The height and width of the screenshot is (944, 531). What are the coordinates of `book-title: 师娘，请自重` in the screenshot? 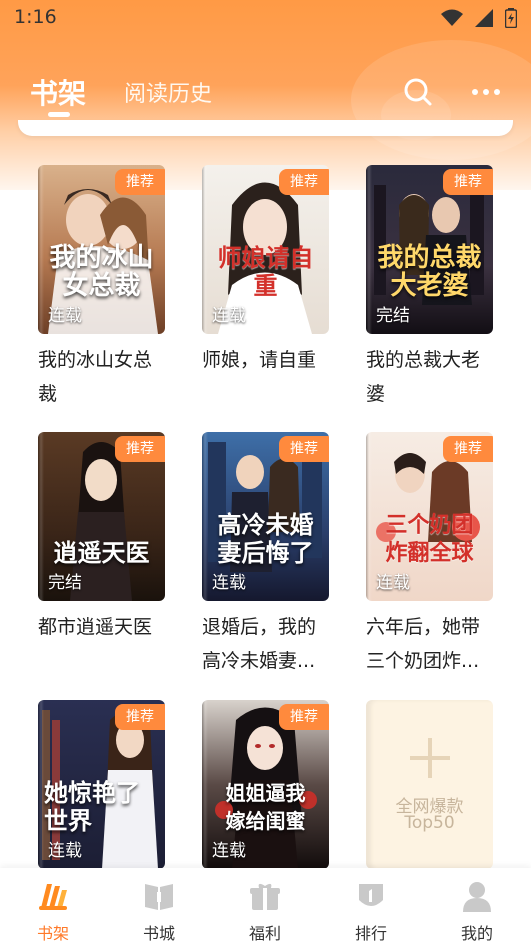 It's located at (266, 360).